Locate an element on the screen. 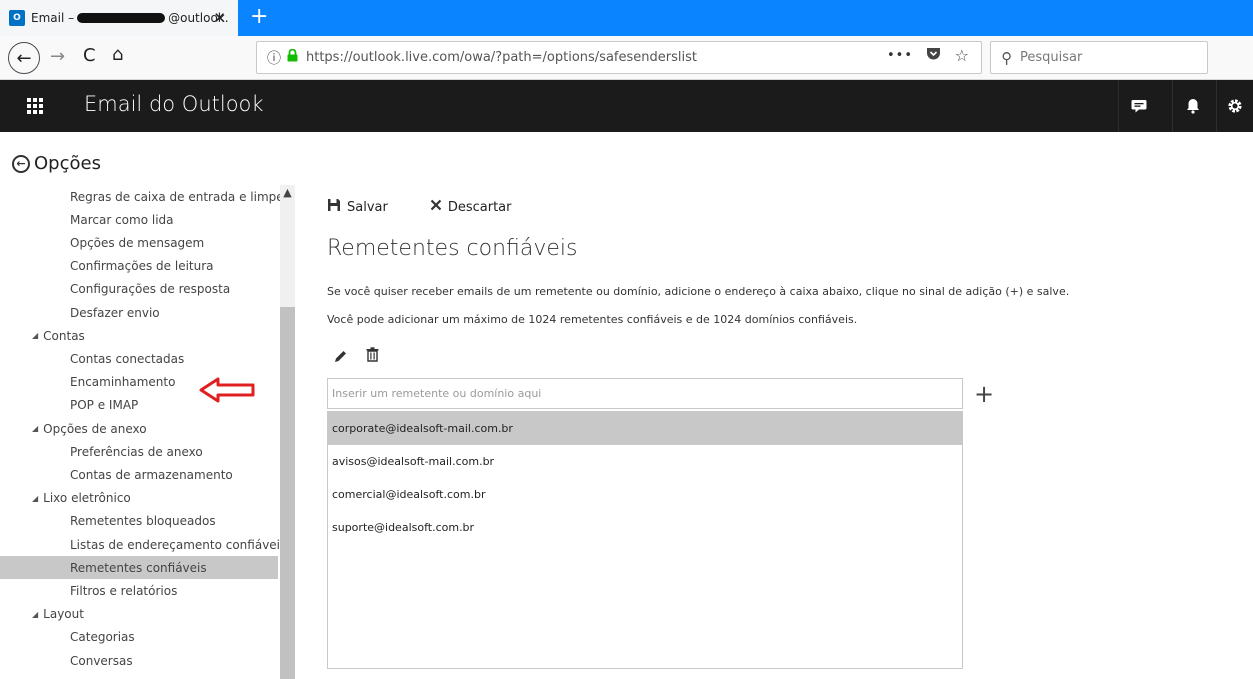 The image size is (1253, 679). sidebar-item-label: Desfazer envio is located at coordinates (115, 312).